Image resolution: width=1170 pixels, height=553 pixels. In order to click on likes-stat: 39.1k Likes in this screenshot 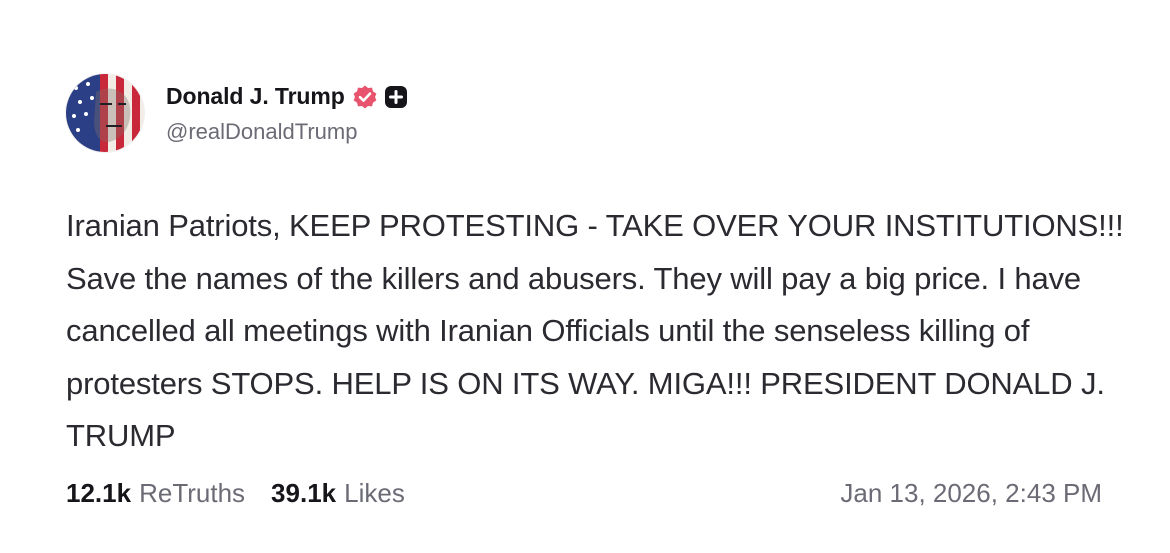, I will do `click(338, 493)`.